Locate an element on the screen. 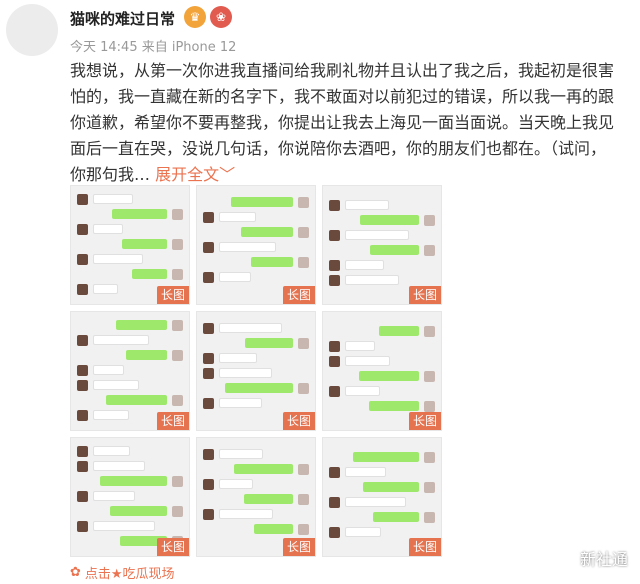  watermark: 新社通 is located at coordinates (603, 559).